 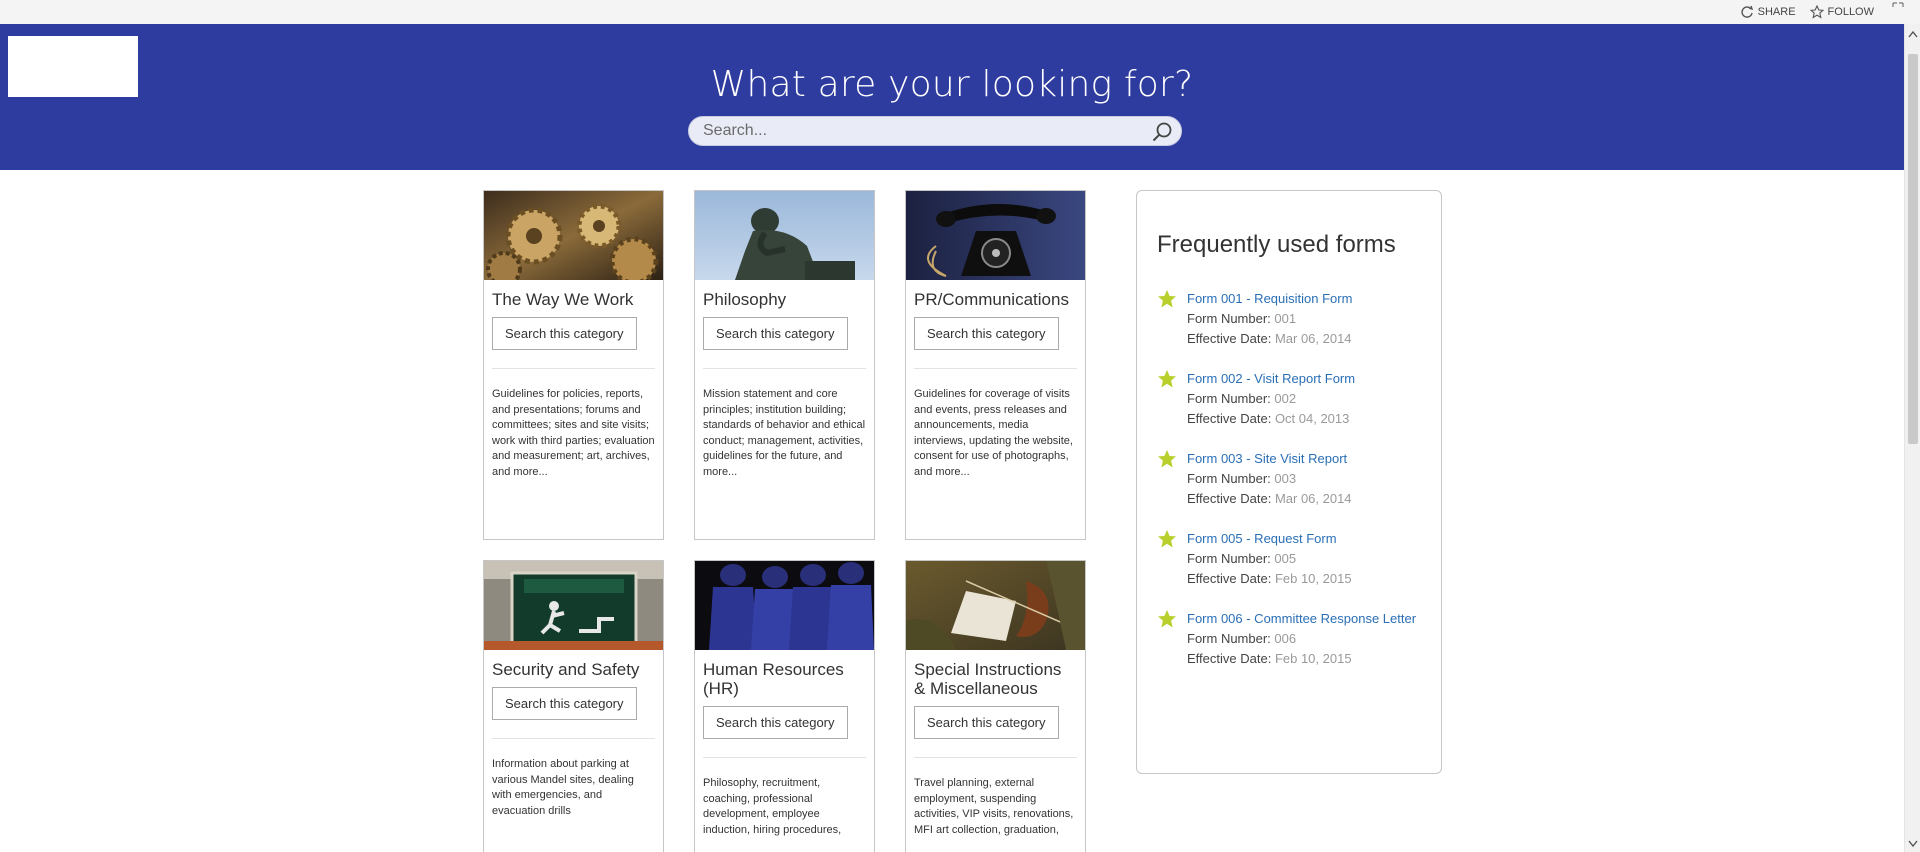 I want to click on form-number-value: 005, so click(x=1285, y=558).